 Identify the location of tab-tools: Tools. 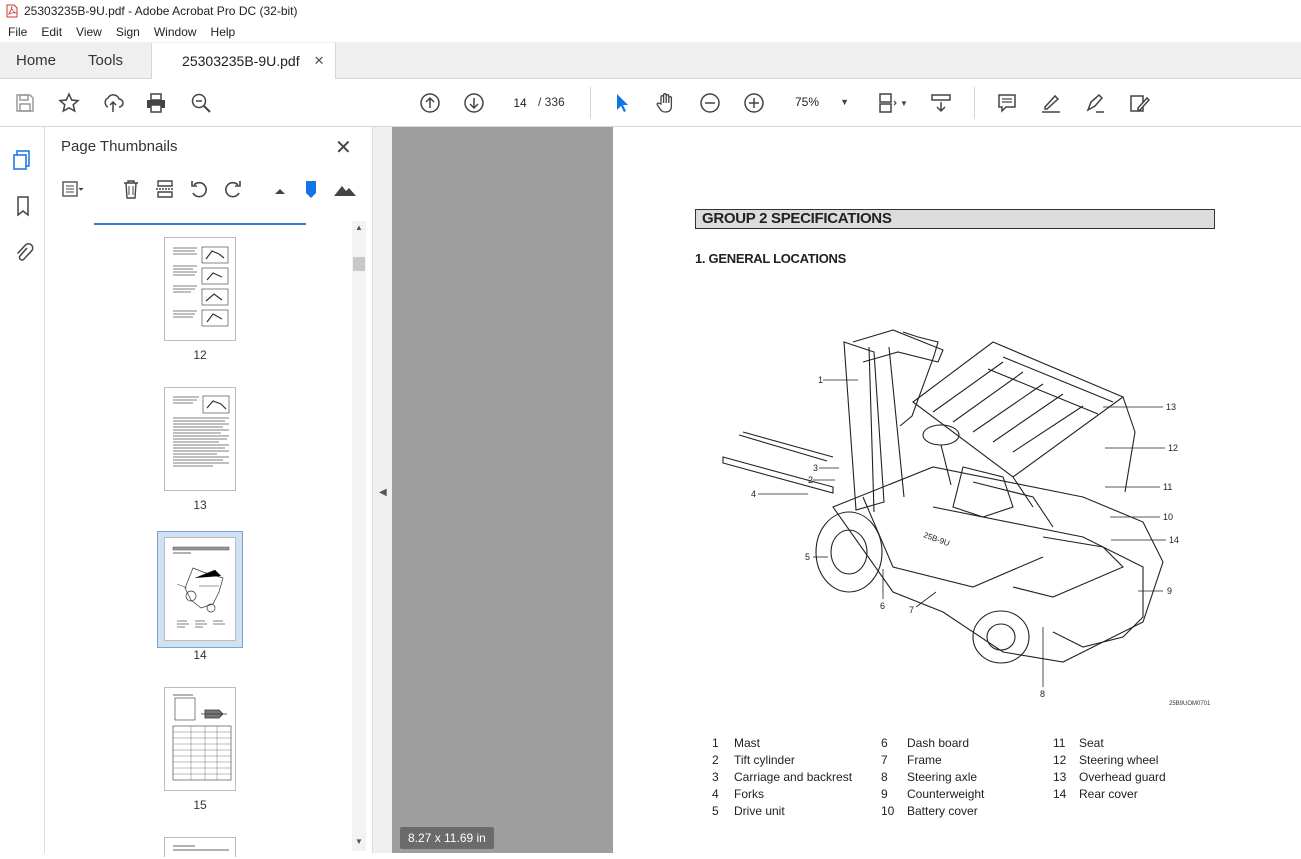
(105, 60).